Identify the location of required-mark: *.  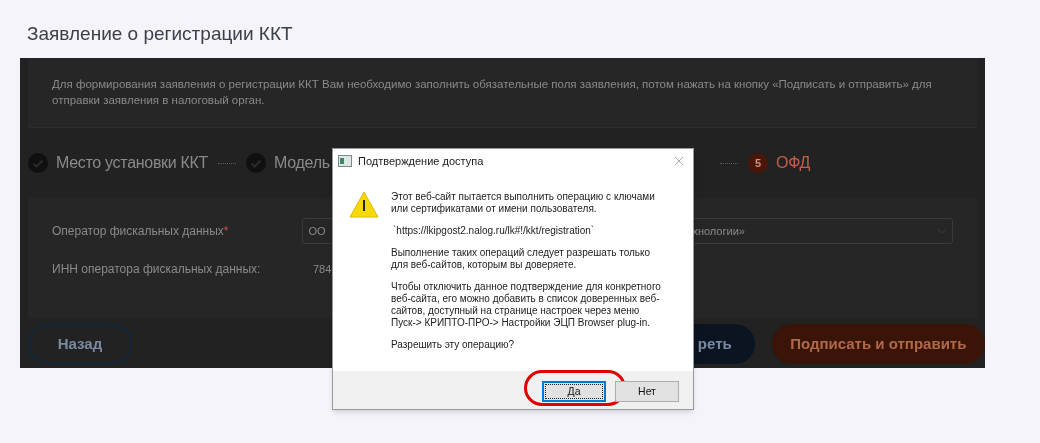
(226, 231).